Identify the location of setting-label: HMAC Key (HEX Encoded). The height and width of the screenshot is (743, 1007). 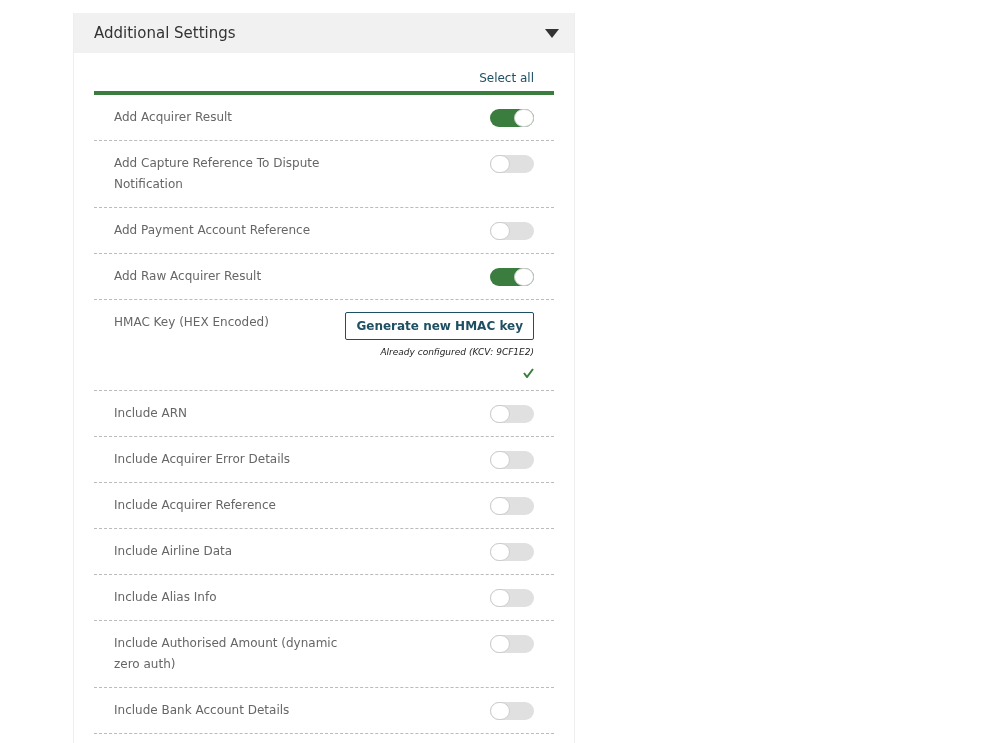
(192, 322).